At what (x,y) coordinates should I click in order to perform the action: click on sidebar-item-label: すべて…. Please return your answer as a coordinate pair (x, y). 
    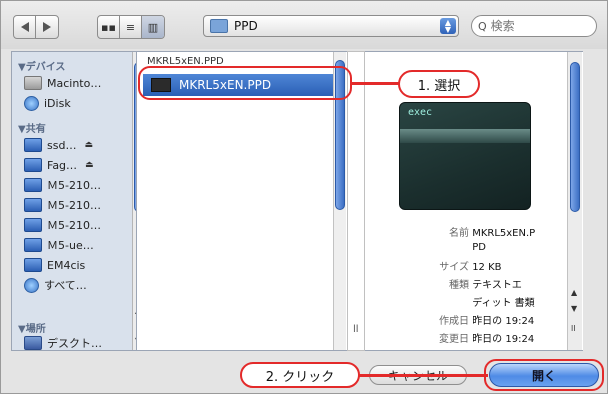
    Looking at the image, I should click on (65, 285).